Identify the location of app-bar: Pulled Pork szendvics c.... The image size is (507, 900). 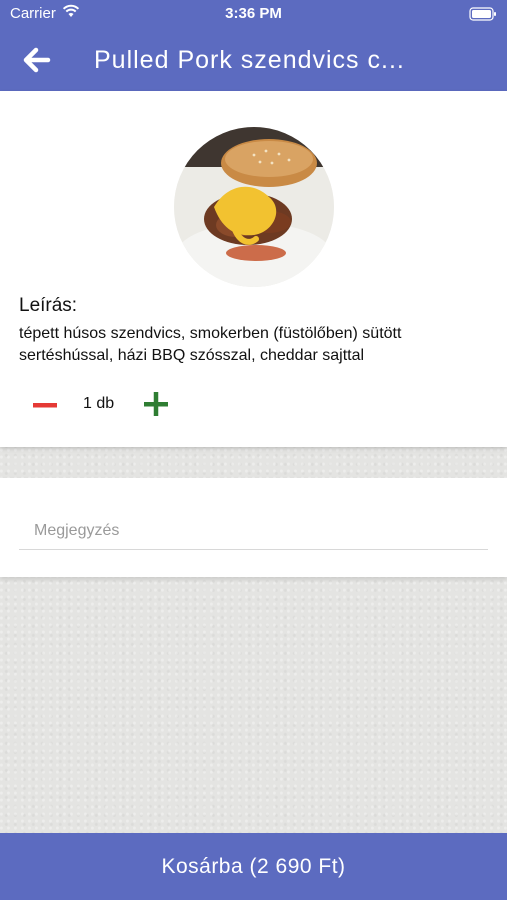
(253, 59).